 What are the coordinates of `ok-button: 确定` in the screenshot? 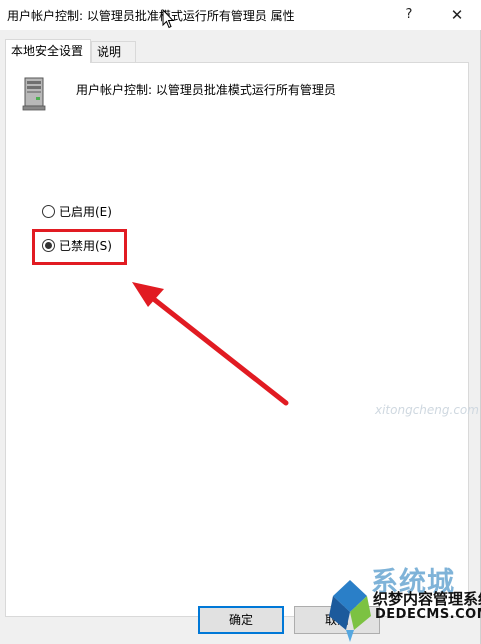 It's located at (241, 620).